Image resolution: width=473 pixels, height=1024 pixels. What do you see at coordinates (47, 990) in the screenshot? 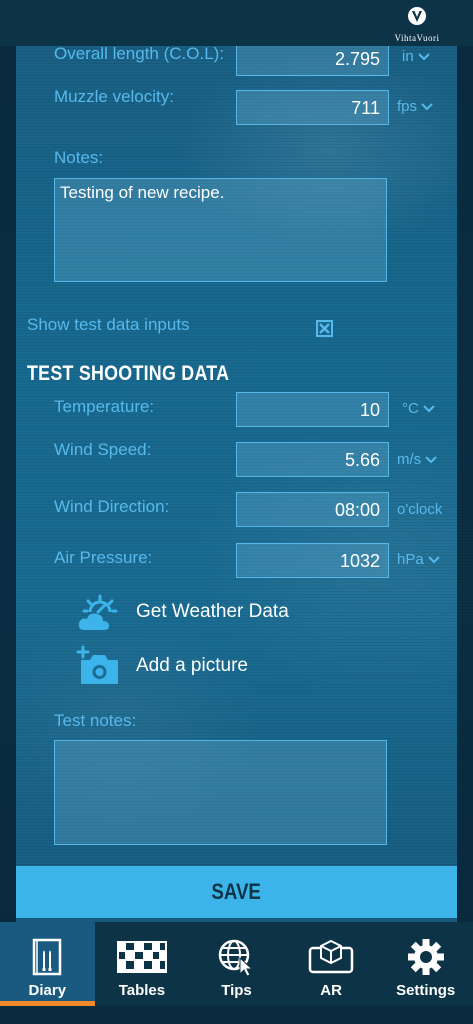
I see `nav-label-diary: Diary` at bounding box center [47, 990].